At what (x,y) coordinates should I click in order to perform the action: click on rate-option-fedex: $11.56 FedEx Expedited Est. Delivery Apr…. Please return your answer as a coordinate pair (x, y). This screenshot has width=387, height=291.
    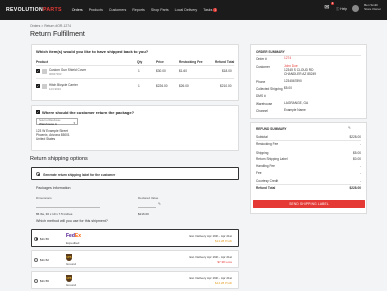
    Looking at the image, I should click on (135, 238).